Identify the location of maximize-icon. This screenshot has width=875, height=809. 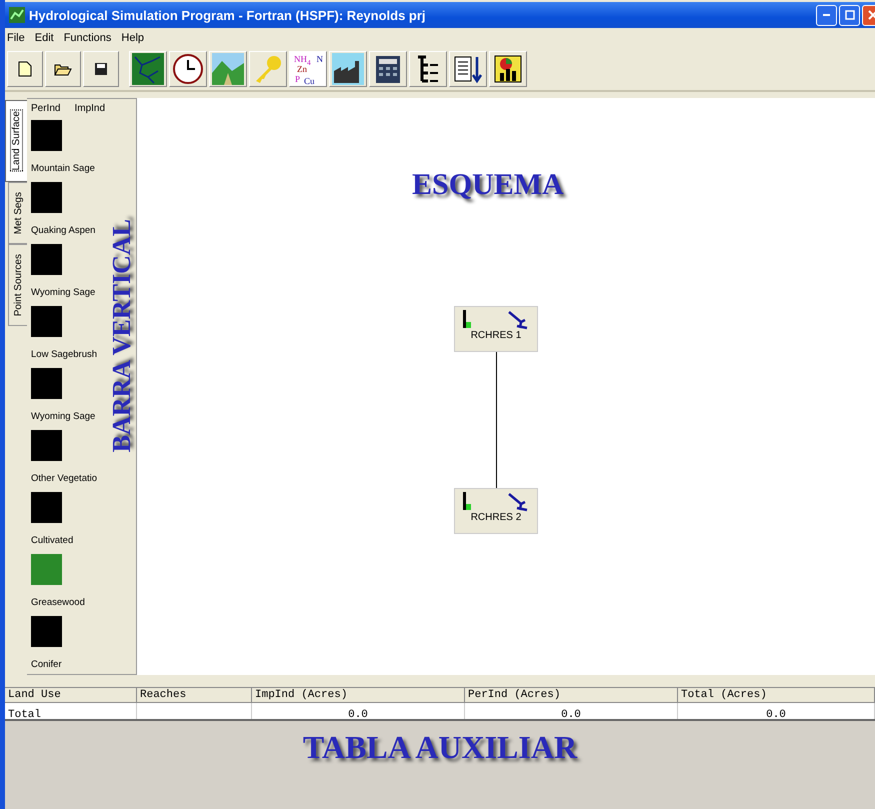
(849, 15).